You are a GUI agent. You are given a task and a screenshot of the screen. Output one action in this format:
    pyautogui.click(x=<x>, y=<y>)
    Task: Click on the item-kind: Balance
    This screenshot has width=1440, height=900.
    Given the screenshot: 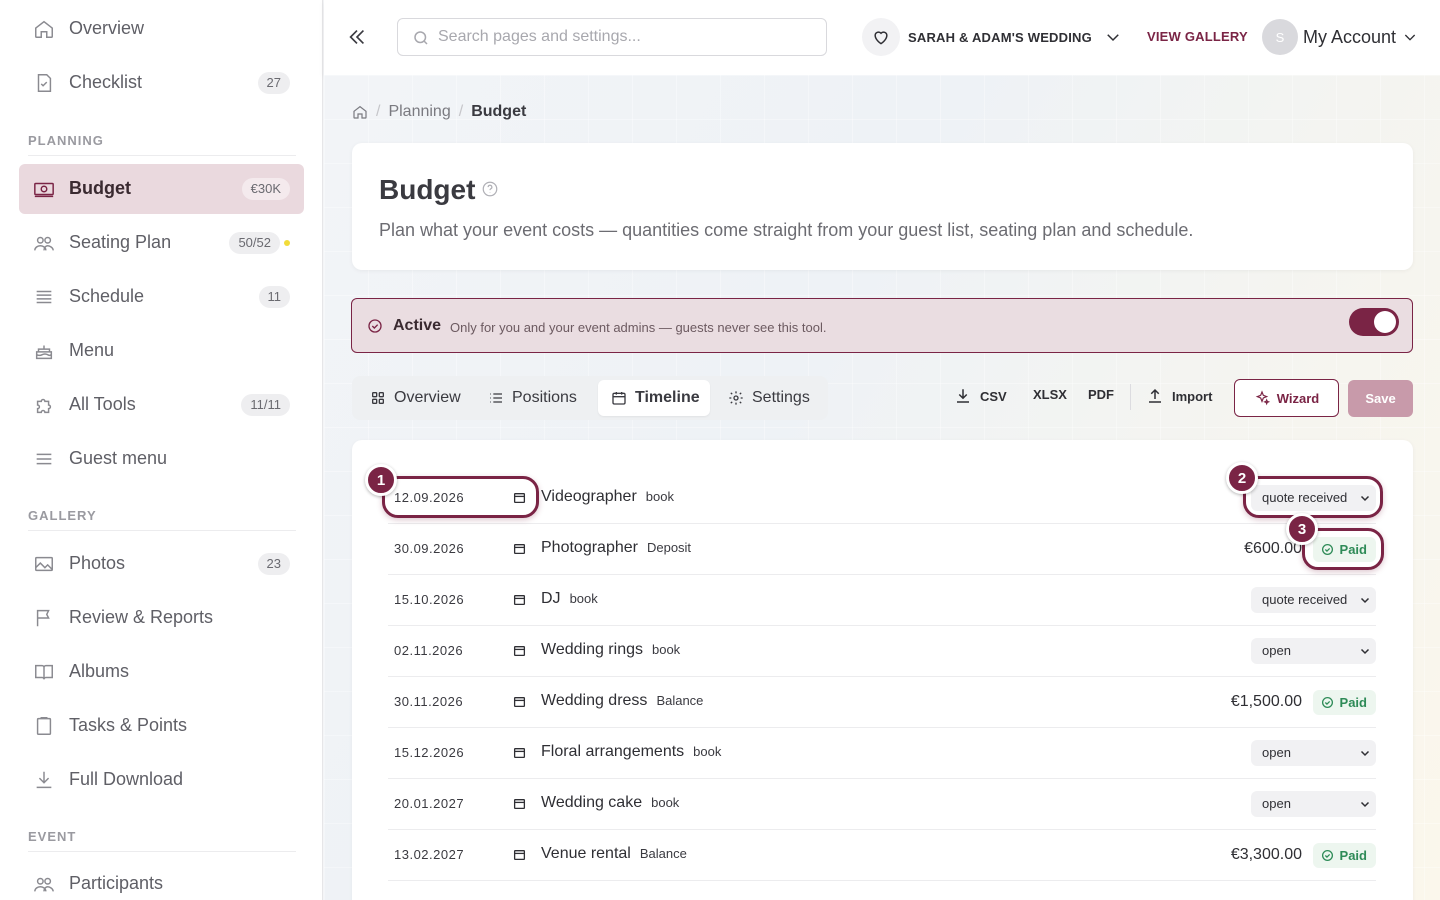 What is the action you would take?
    pyautogui.click(x=663, y=853)
    